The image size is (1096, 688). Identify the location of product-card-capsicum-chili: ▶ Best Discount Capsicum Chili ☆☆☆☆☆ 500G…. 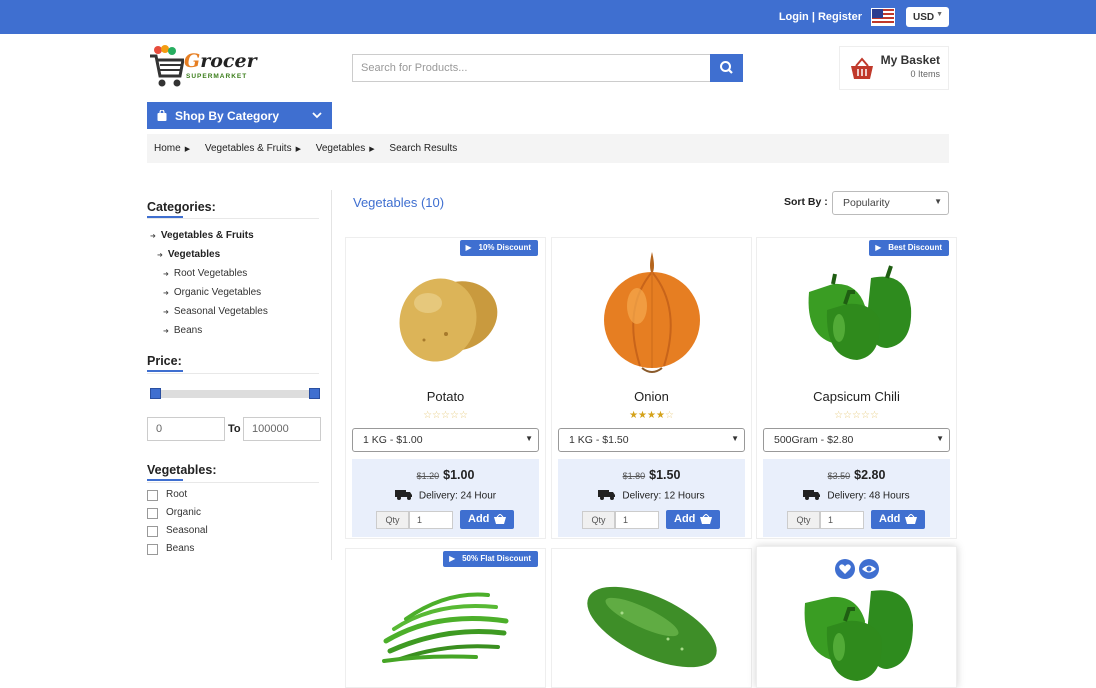
(856, 388).